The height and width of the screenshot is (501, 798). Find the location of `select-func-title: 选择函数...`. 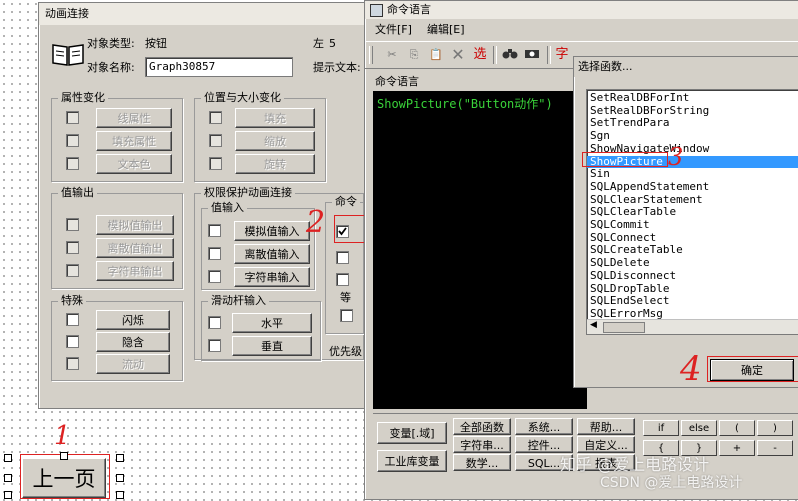

select-func-title: 选择函数... is located at coordinates (605, 66).